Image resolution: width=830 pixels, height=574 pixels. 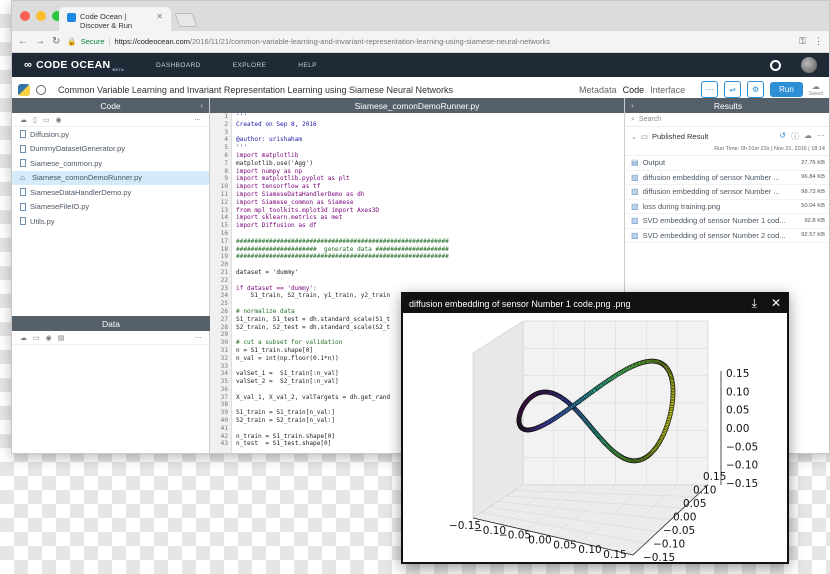 I want to click on result-size: 98.73 KB, so click(x=813, y=191).